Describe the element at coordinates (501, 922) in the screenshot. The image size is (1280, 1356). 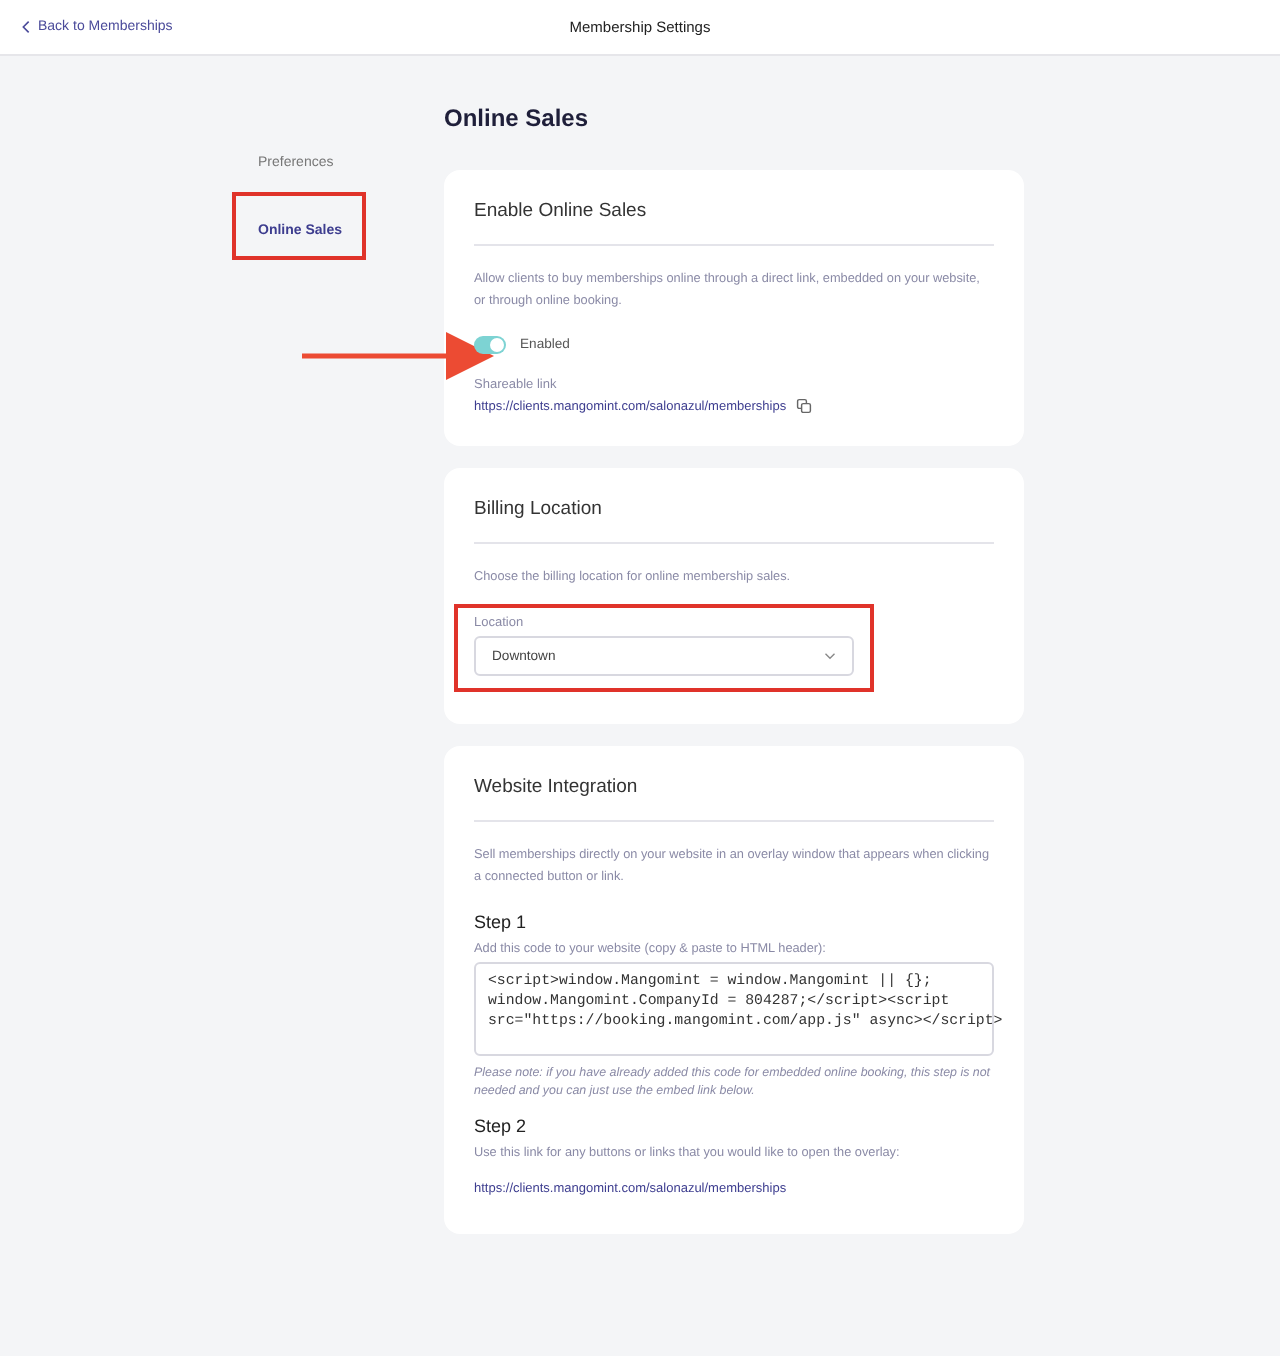
I see `step-title: Step 1` at that location.